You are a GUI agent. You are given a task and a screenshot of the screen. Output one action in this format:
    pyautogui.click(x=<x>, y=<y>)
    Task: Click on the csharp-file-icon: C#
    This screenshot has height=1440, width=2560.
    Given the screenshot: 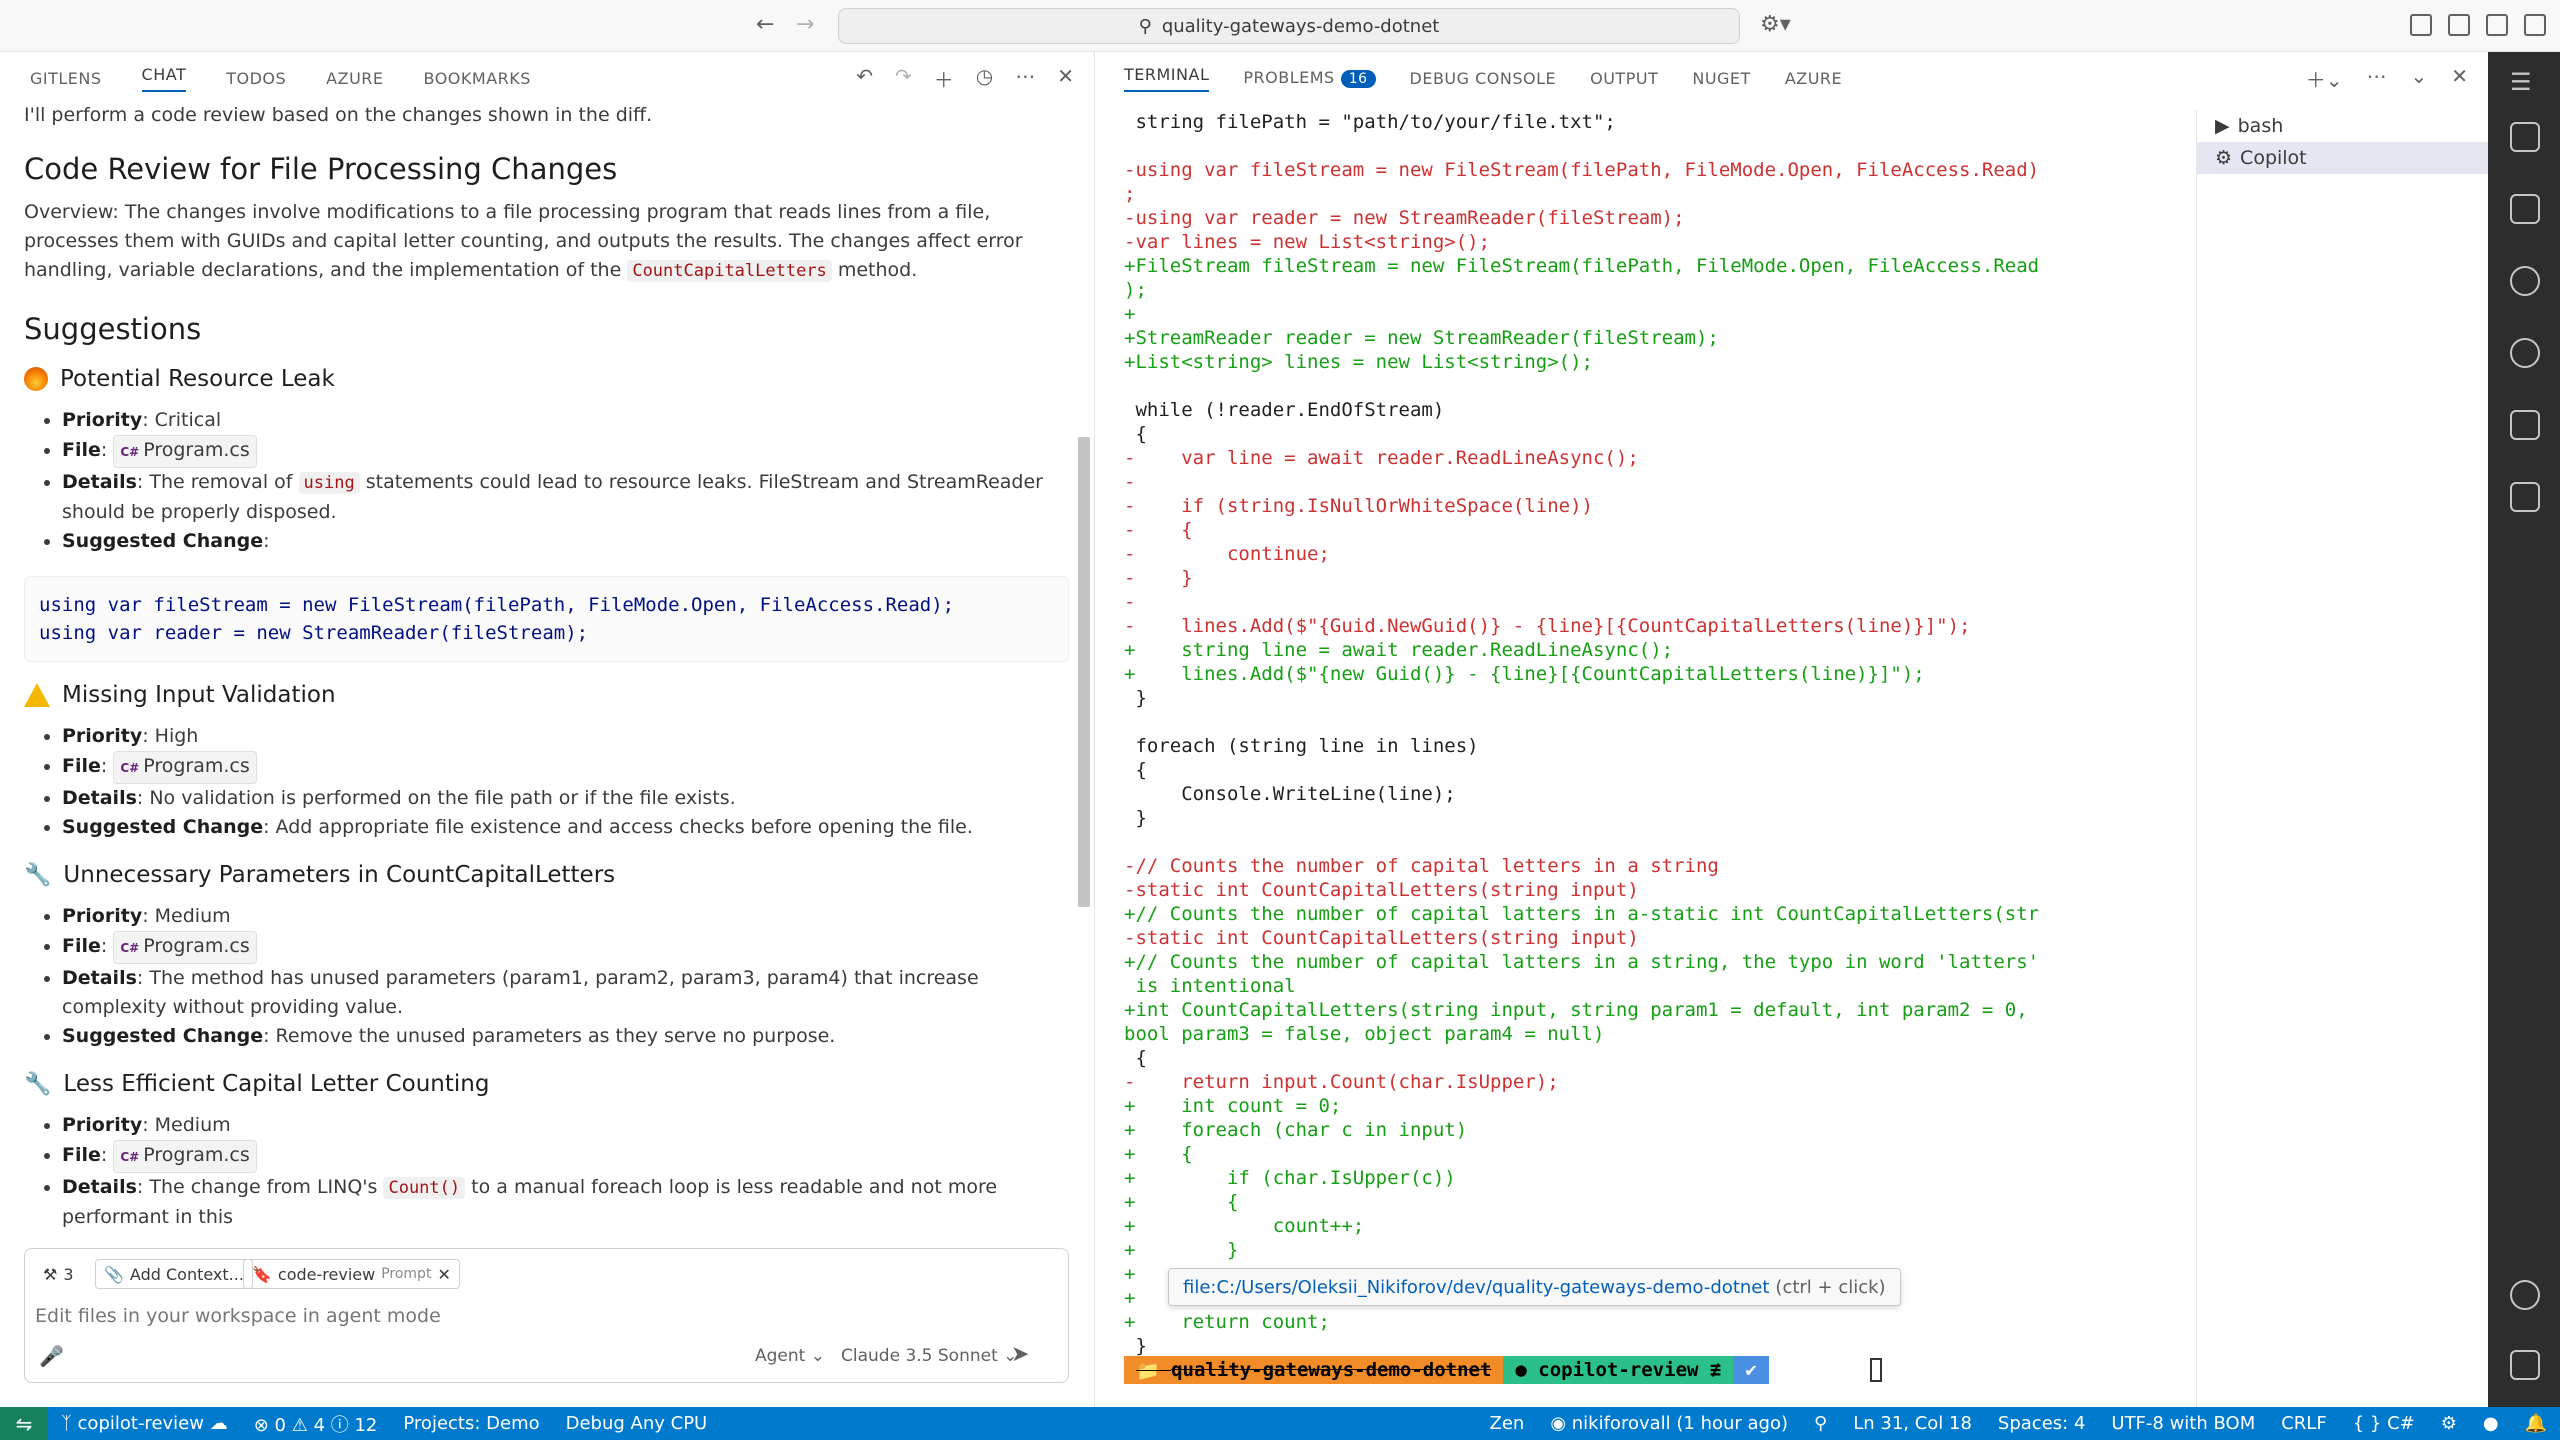 What is the action you would take?
    pyautogui.click(x=130, y=452)
    